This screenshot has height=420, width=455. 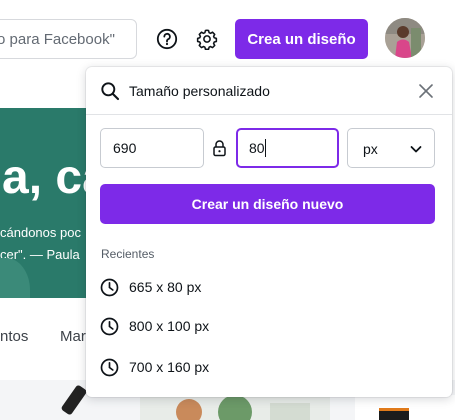 I want to click on panel-title: Tamaño personalizado, so click(x=199, y=91).